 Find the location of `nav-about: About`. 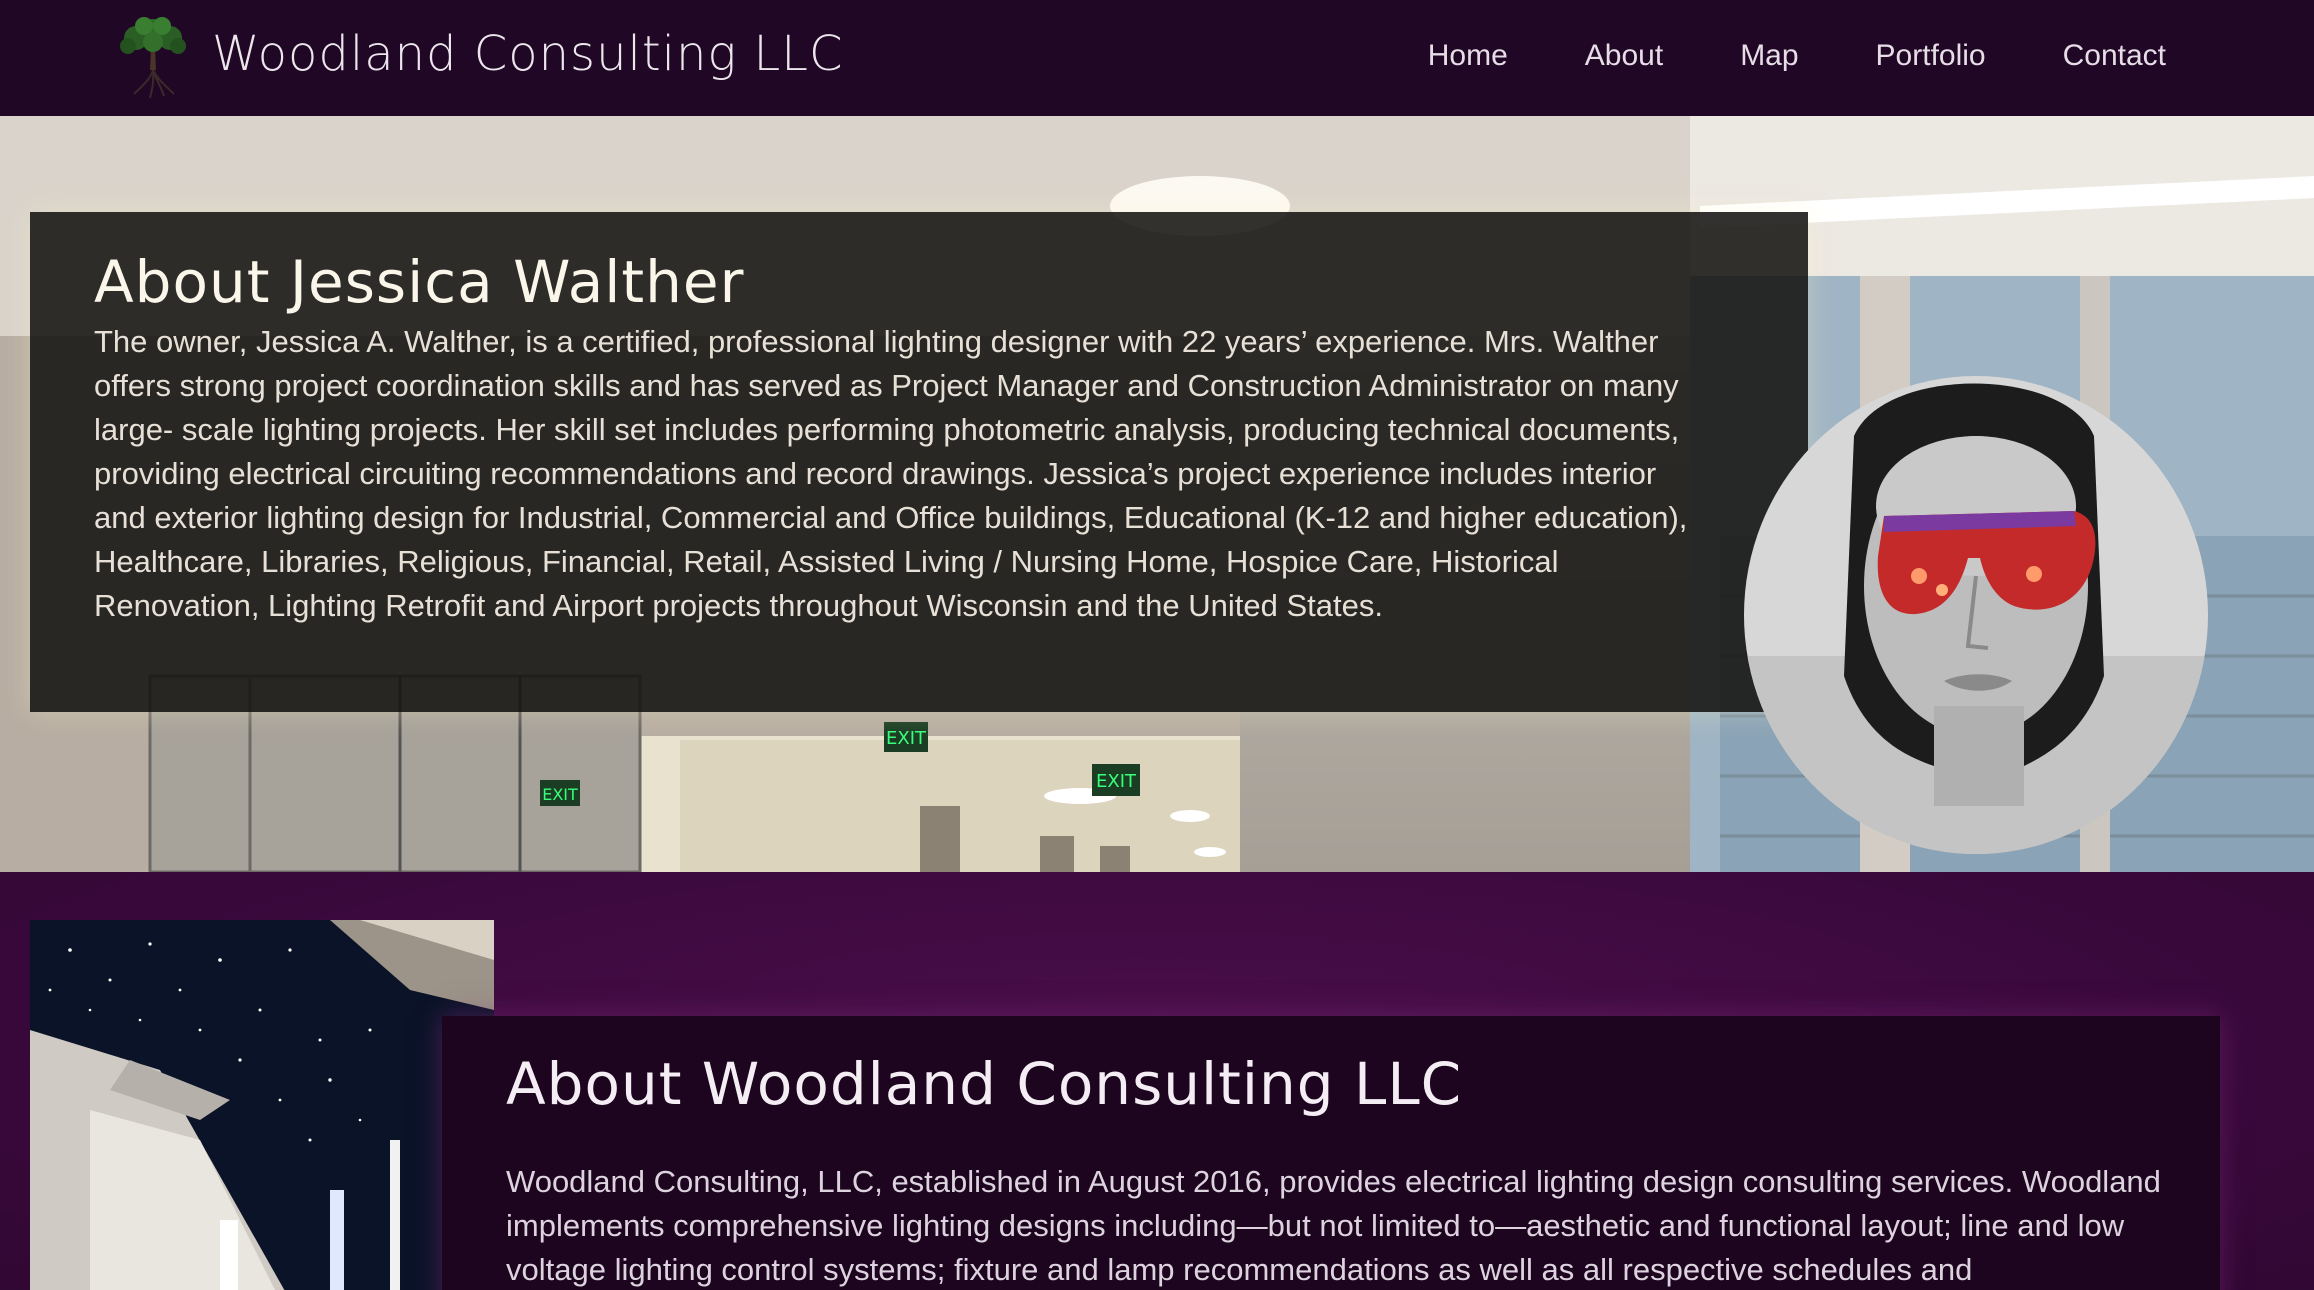

nav-about: About is located at coordinates (1624, 56).